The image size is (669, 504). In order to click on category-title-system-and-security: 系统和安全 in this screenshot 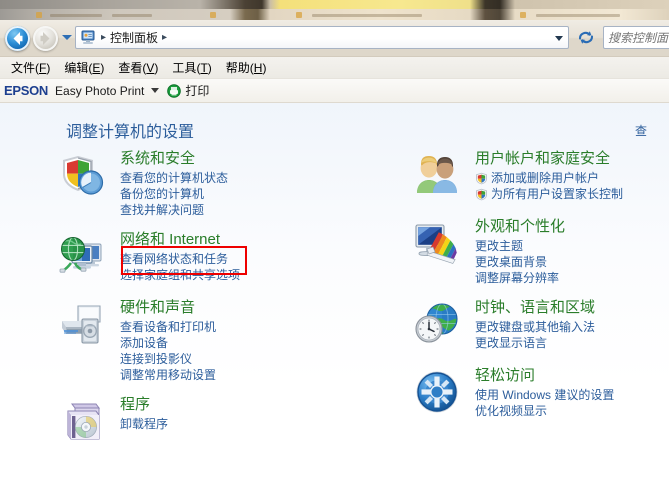, I will do `click(259, 158)`.